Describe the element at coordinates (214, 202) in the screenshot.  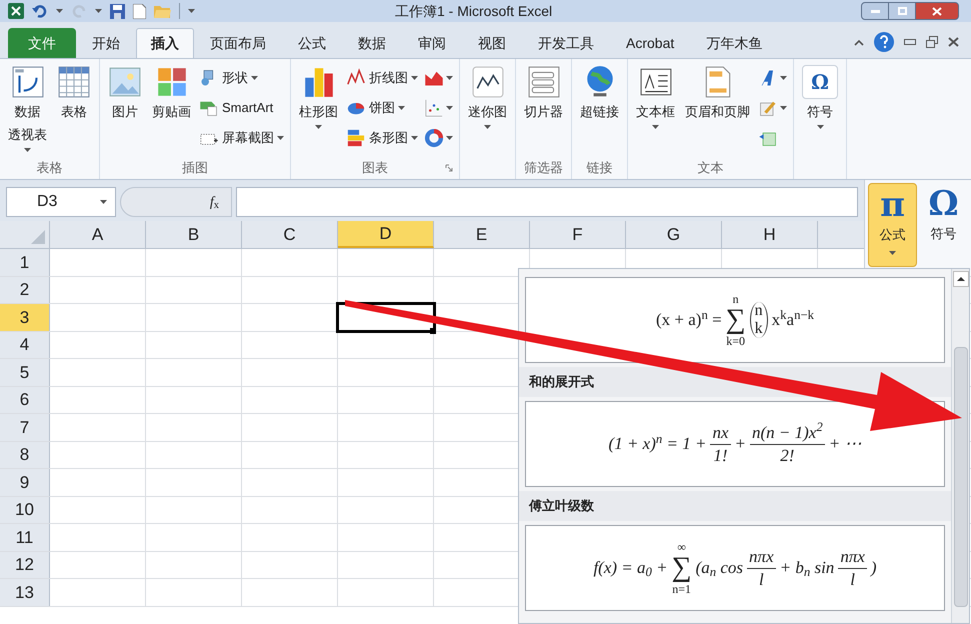
I see `insert-function-button: f$_{x}$` at that location.